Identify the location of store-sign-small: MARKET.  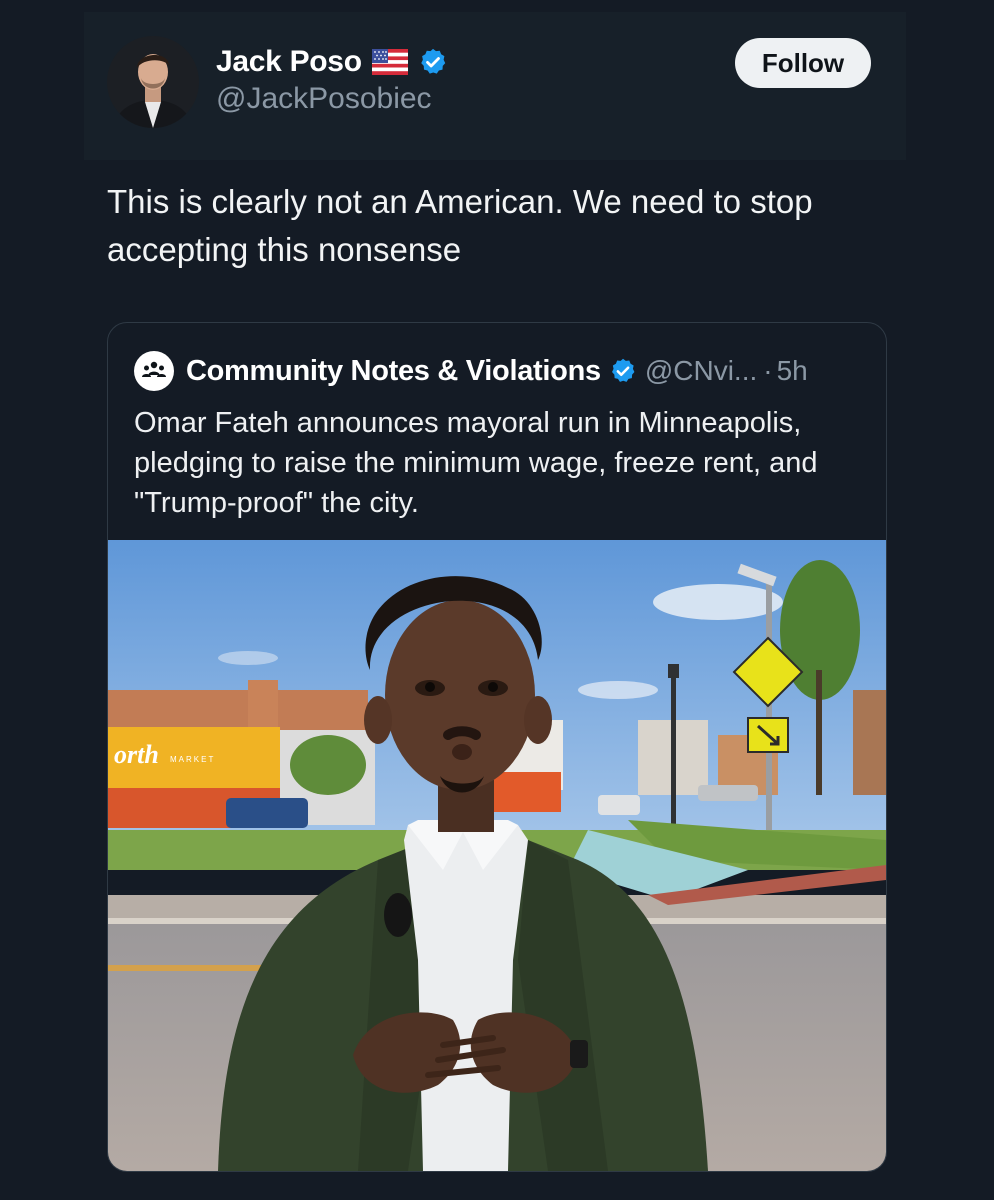
(192, 759).